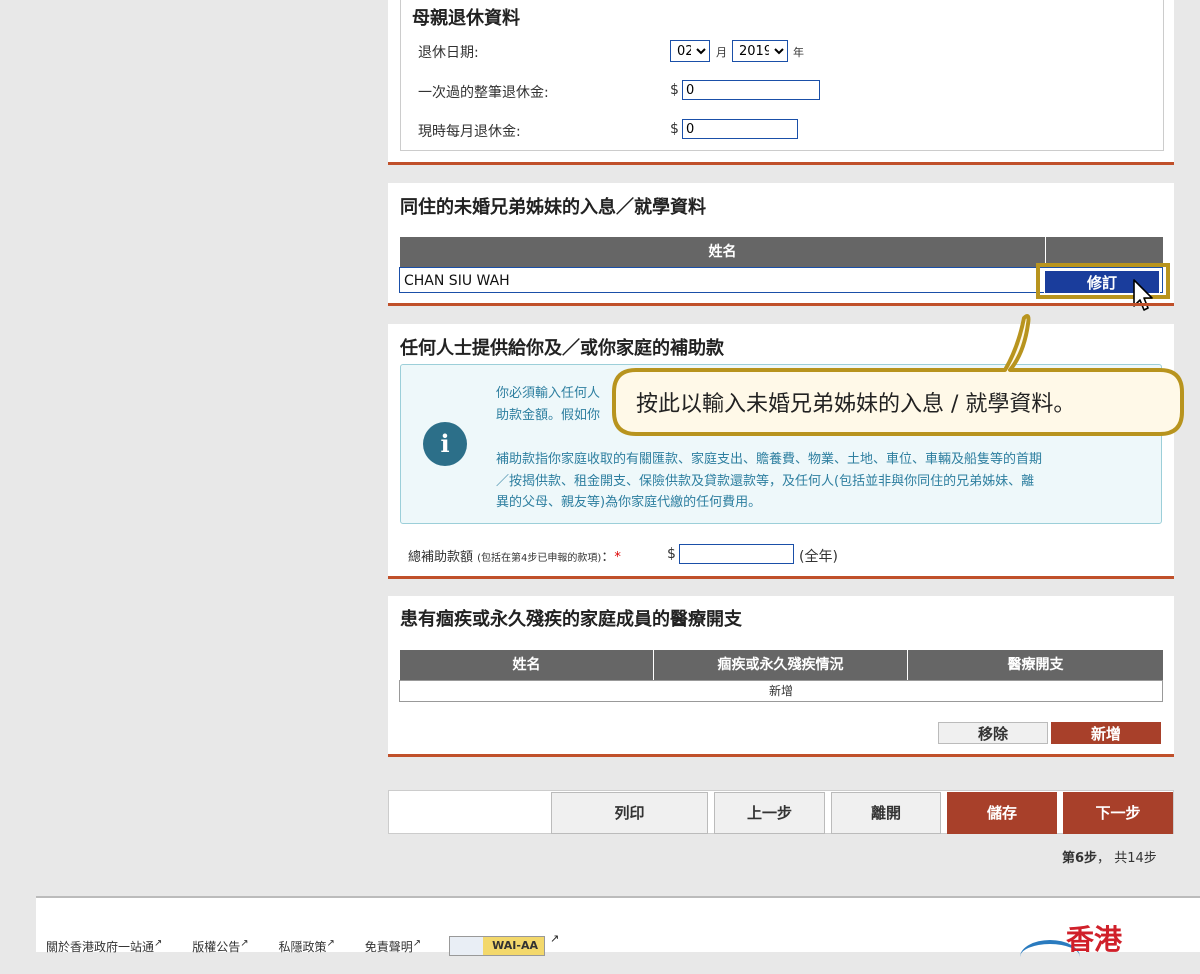 This screenshot has width=1200, height=974. Describe the element at coordinates (306, 946) in the screenshot. I see `footer-link-privacy: 私隱政策↗` at that location.